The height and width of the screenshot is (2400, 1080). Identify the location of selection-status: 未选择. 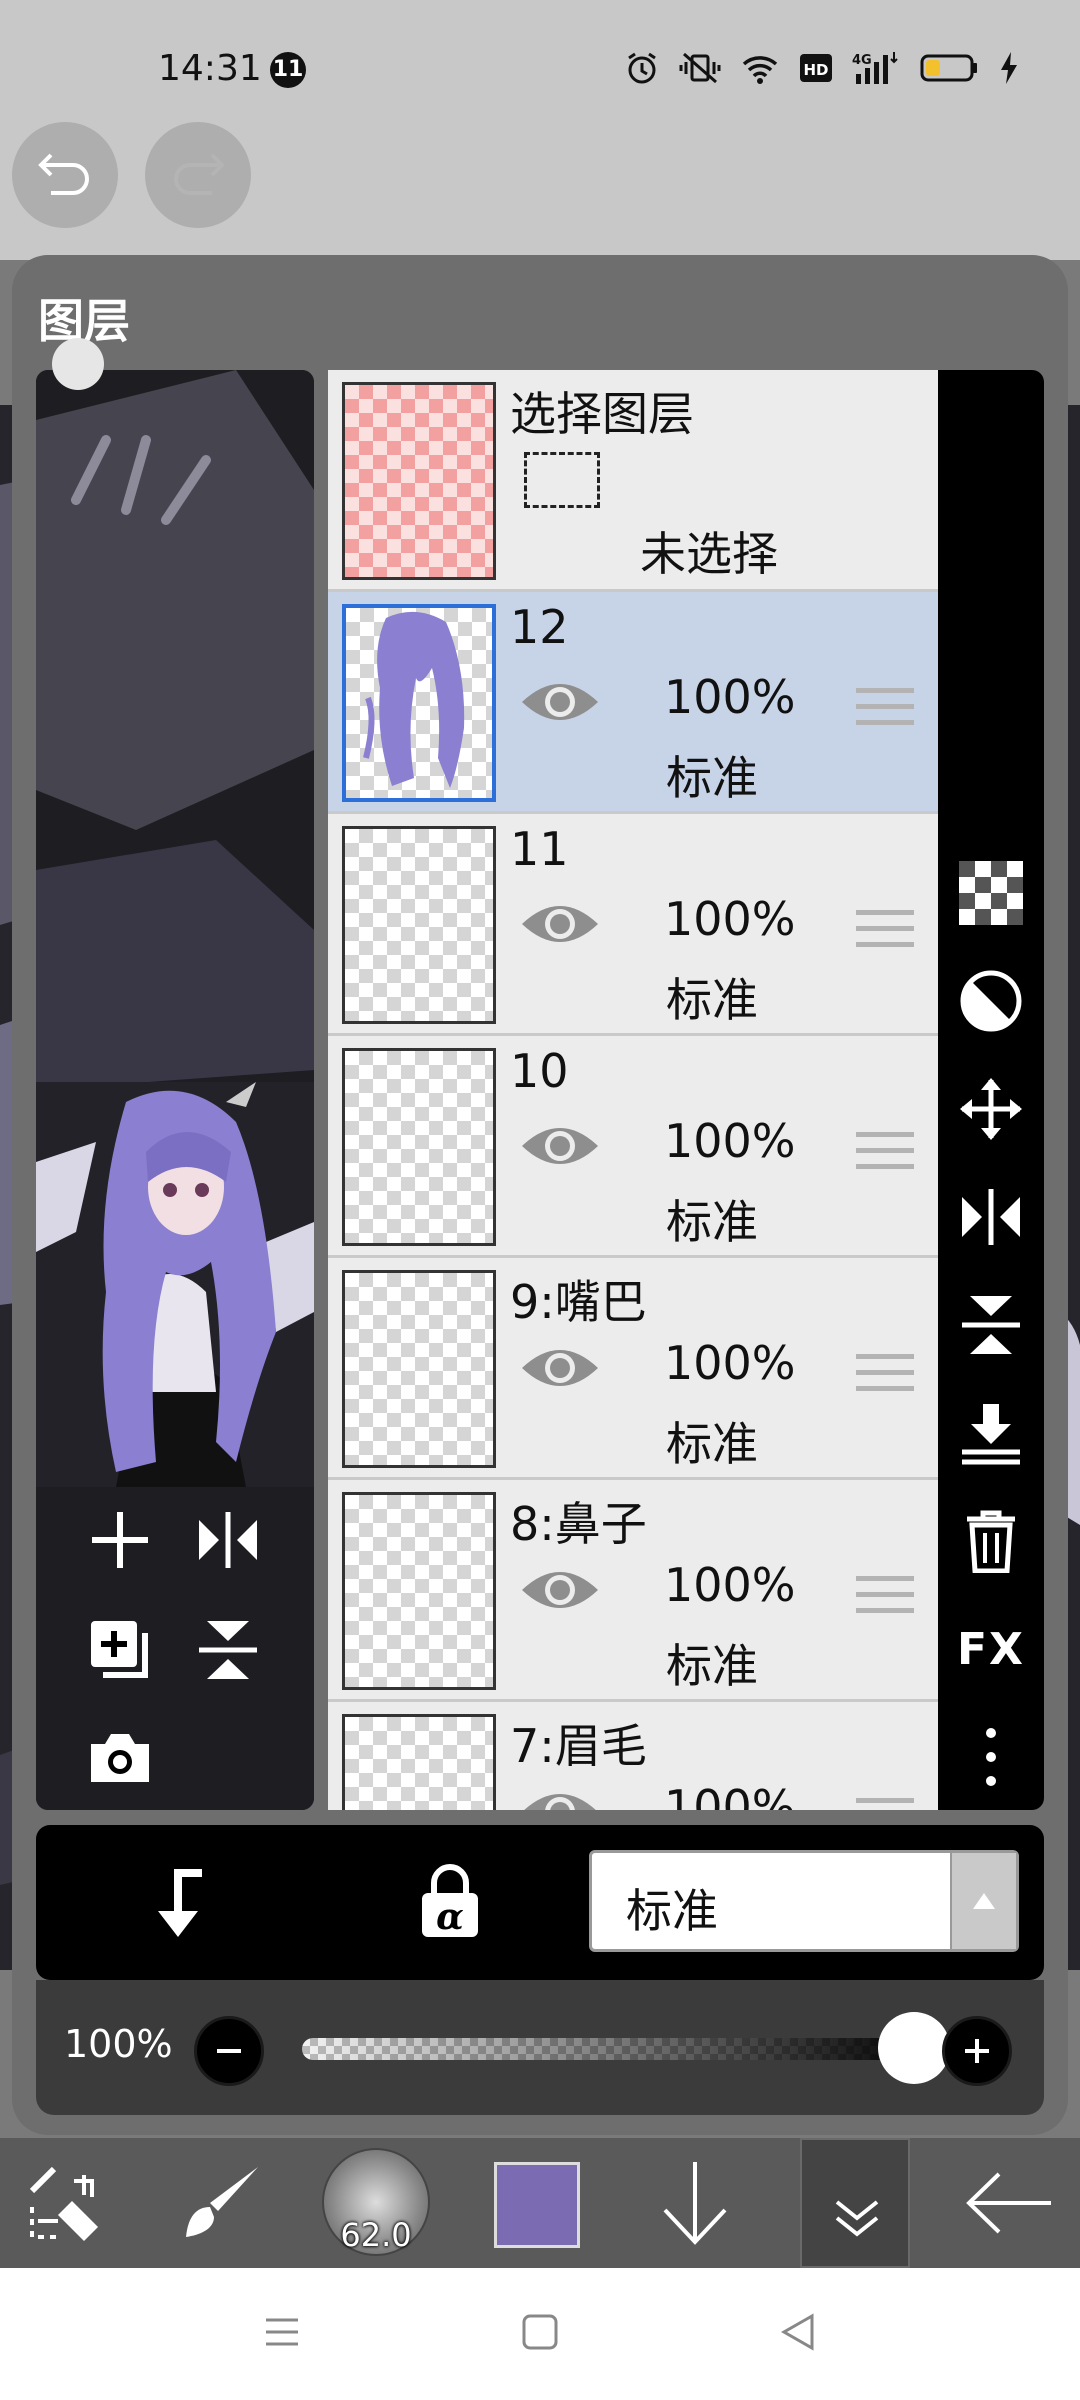
(709, 554).